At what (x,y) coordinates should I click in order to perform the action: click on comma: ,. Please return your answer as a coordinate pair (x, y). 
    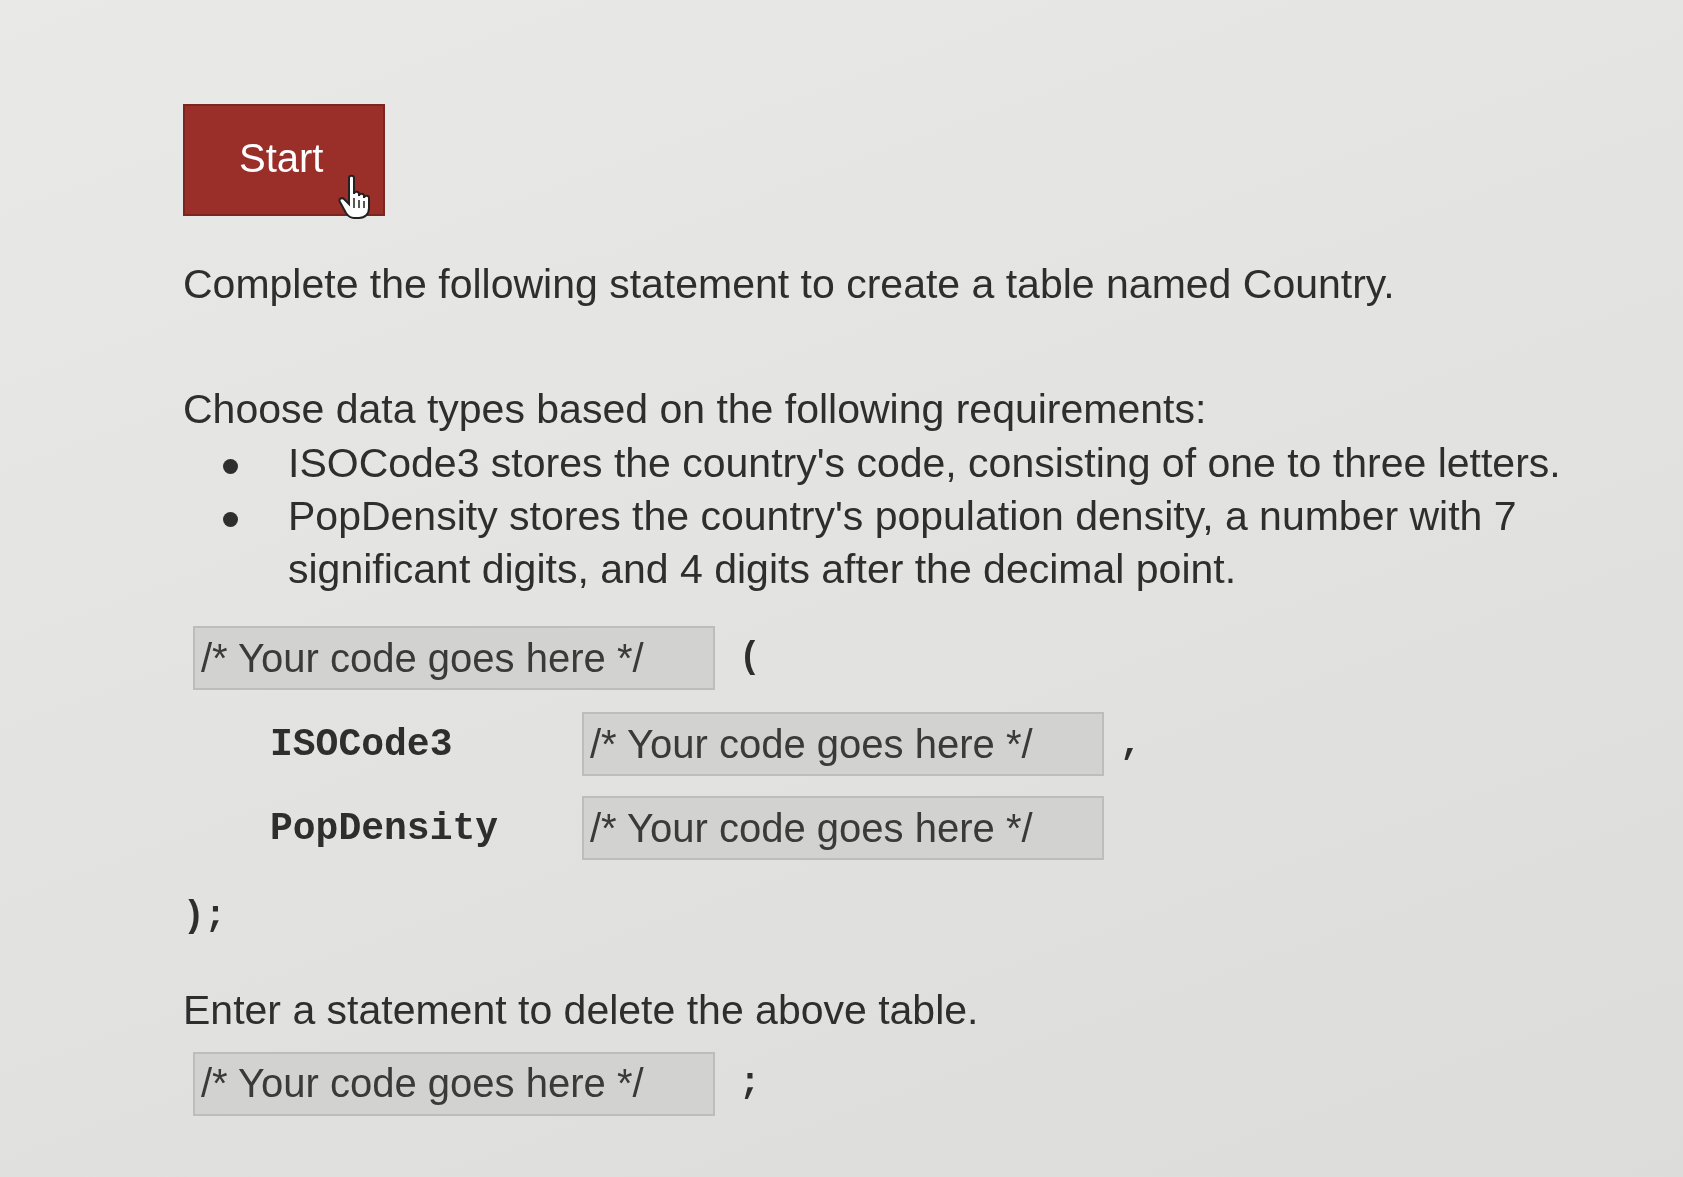
    Looking at the image, I should click on (1131, 744).